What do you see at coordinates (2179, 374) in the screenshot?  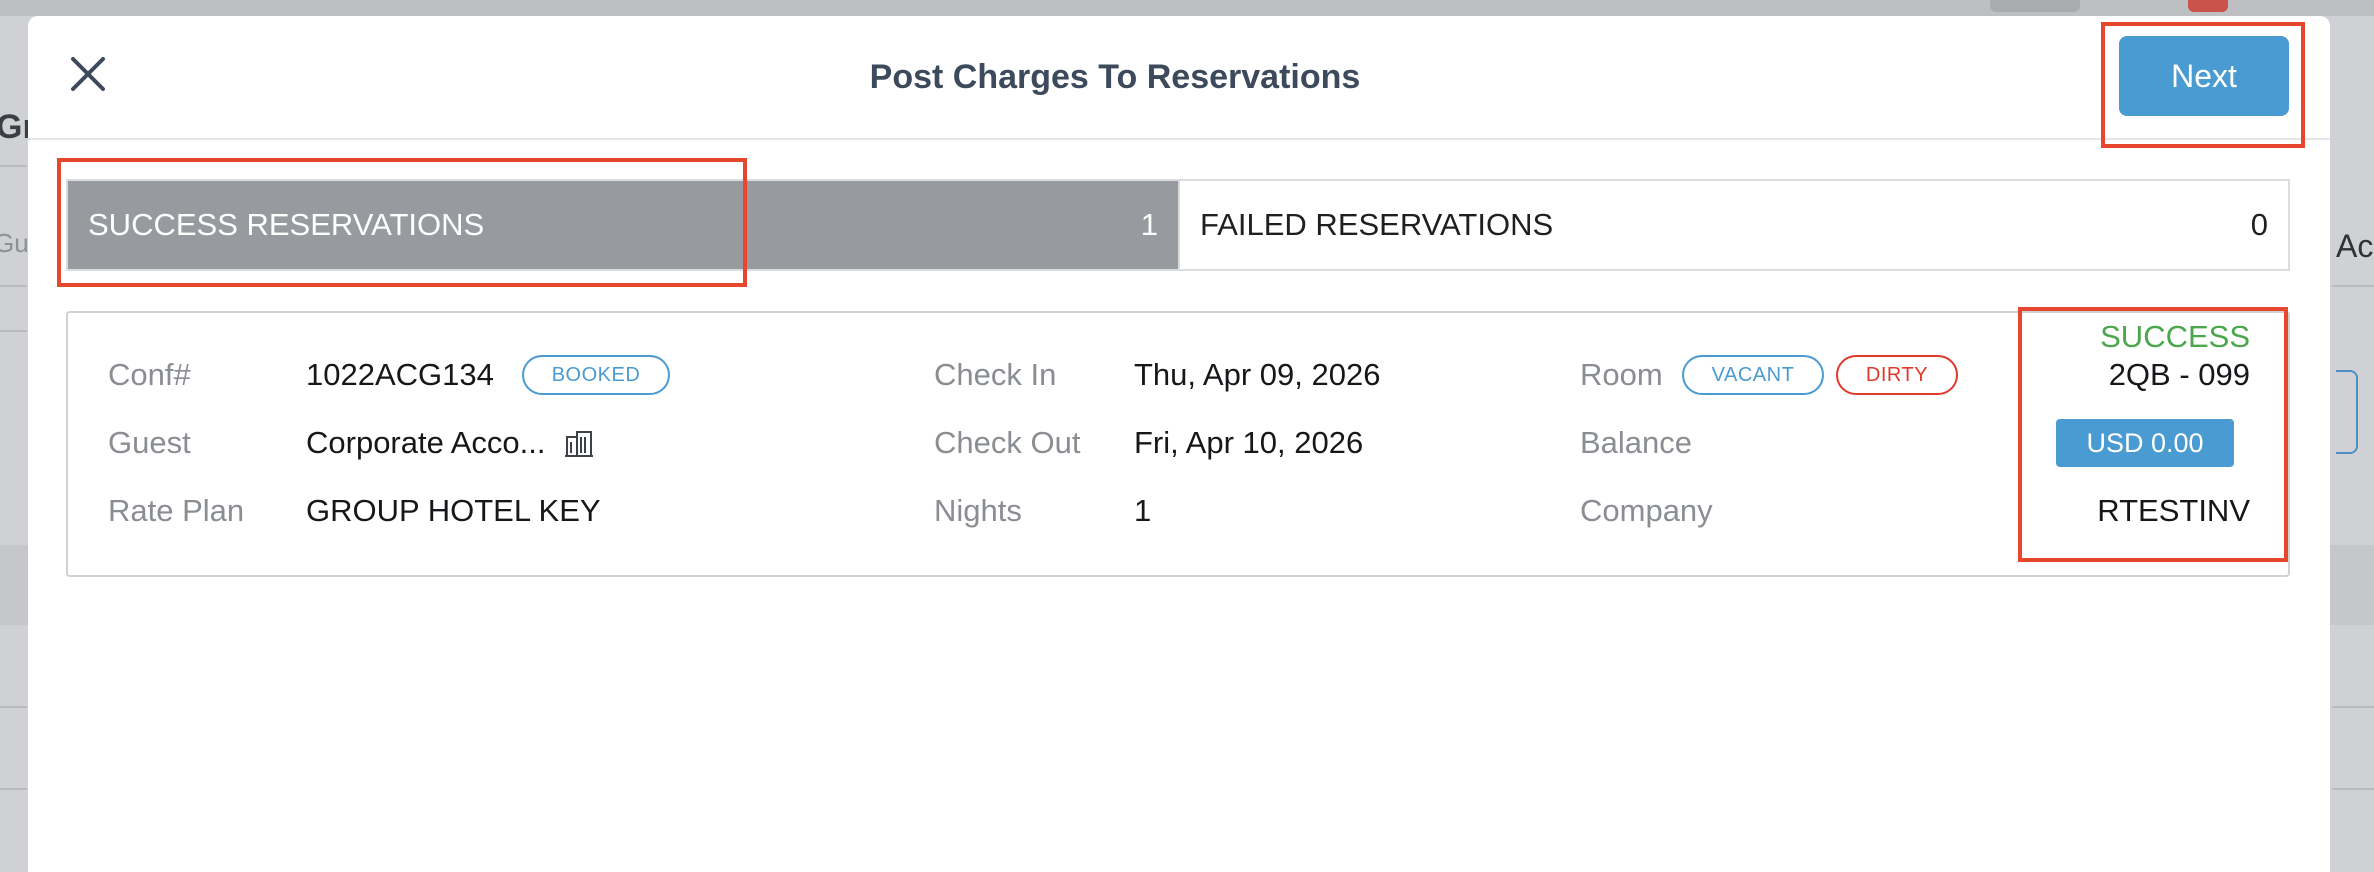 I see `room-number: 2QB - 099` at bounding box center [2179, 374].